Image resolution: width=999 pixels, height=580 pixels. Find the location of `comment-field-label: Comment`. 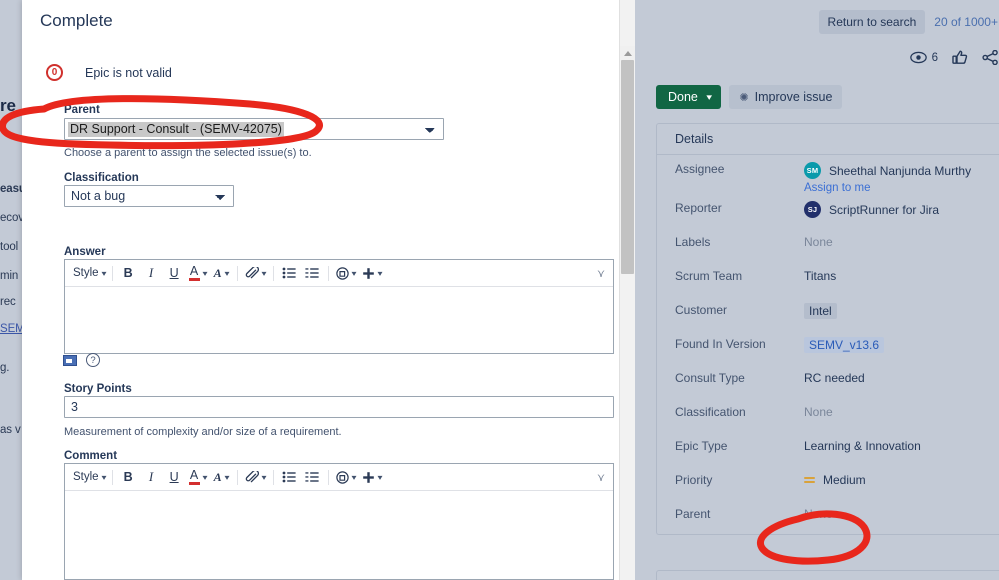

comment-field-label: Comment is located at coordinates (91, 456).